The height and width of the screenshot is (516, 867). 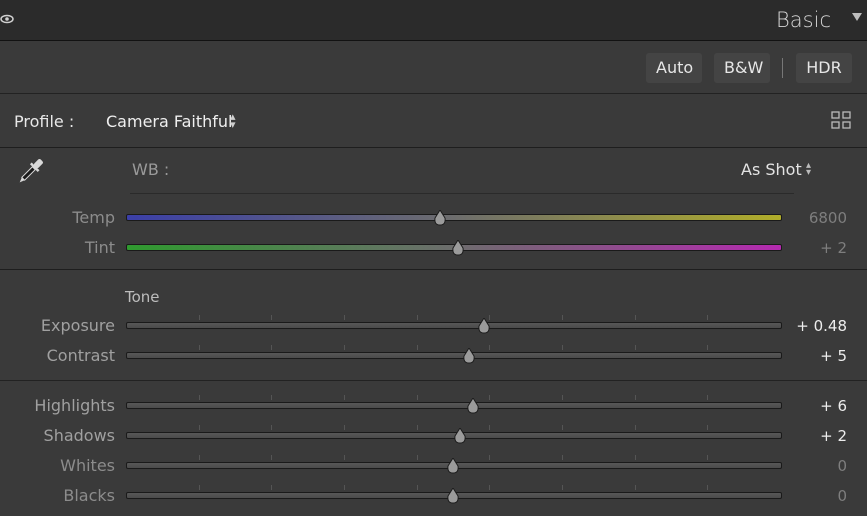 What do you see at coordinates (93, 217) in the screenshot?
I see `temp-label: Temp` at bounding box center [93, 217].